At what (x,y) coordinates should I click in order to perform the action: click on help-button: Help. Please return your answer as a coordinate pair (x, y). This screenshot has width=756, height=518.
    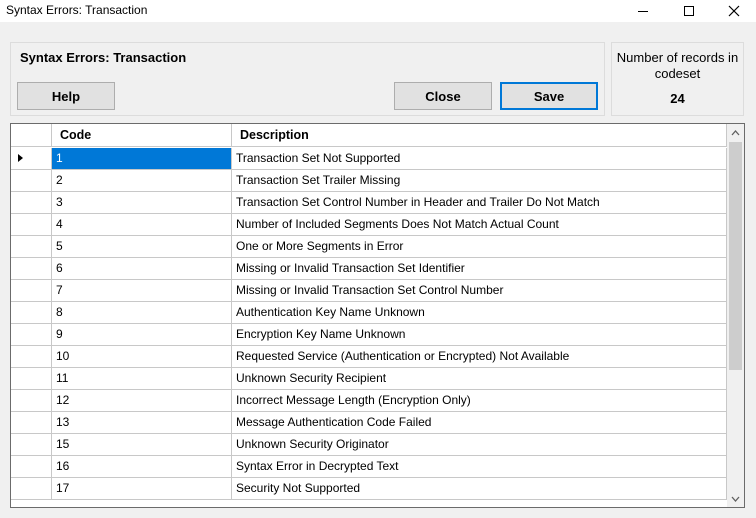
    Looking at the image, I should click on (66, 96).